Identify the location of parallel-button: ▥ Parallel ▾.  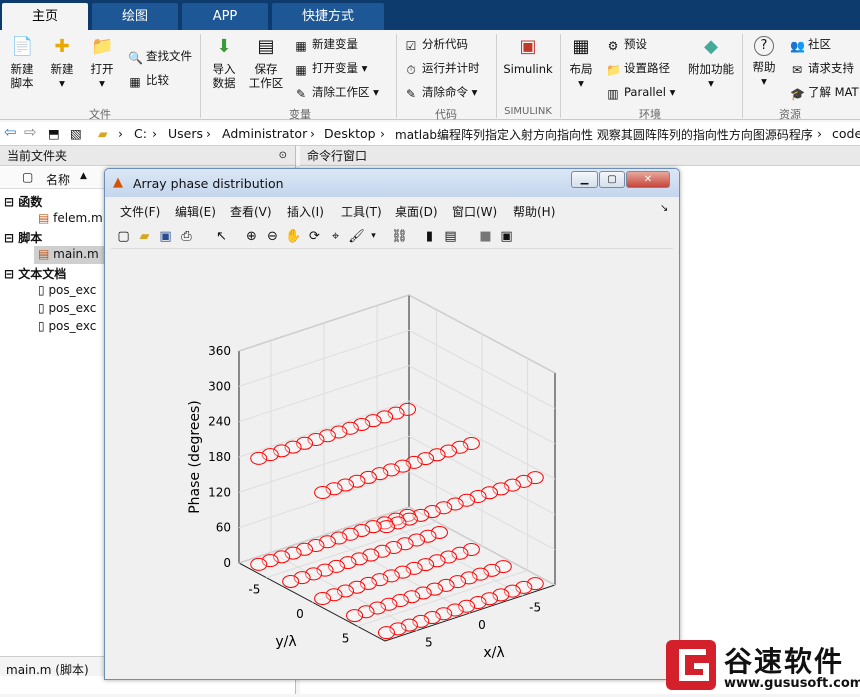
(640, 92).